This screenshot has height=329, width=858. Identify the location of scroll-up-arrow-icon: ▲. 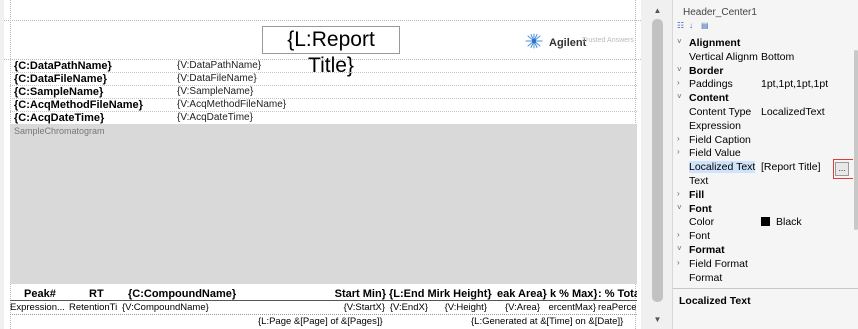
(657, 11).